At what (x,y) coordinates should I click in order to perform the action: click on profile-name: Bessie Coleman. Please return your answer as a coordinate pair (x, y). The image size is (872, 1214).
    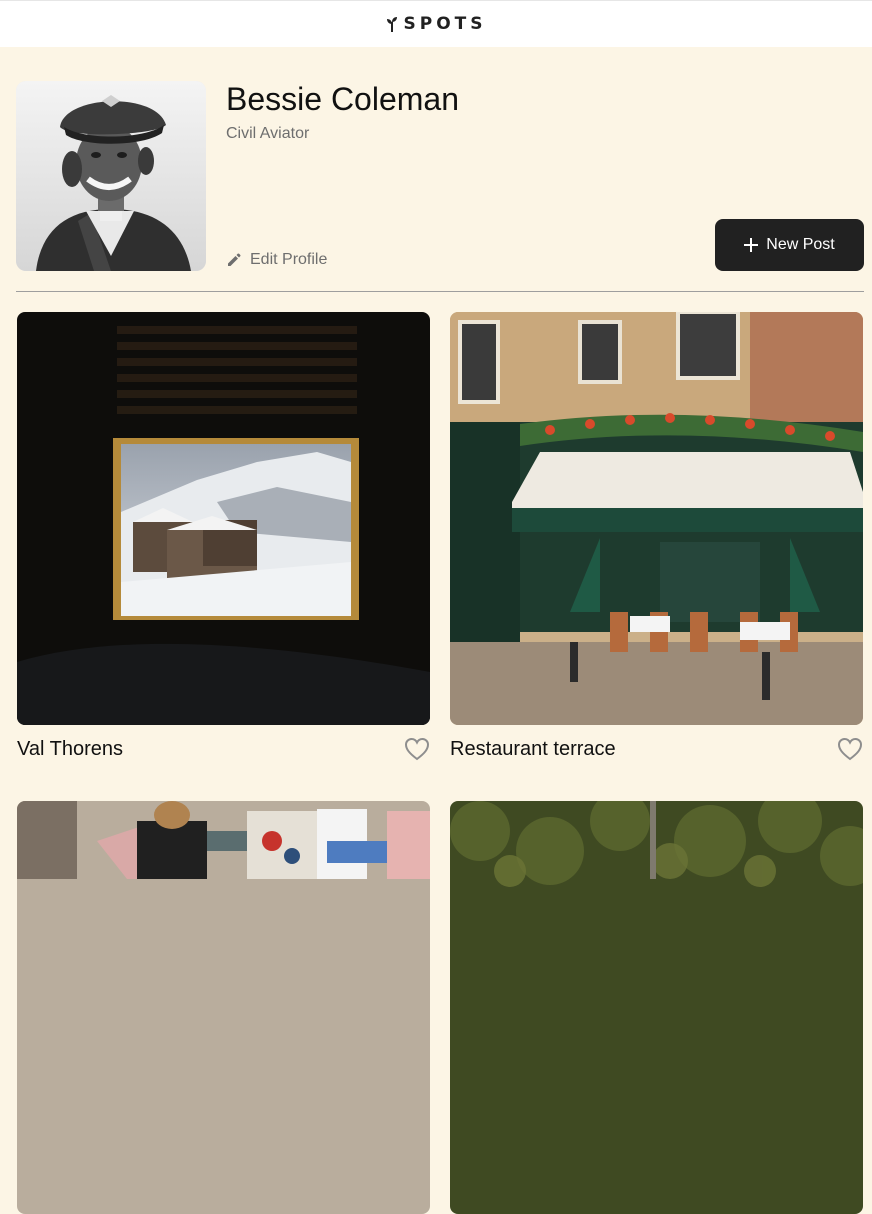
    Looking at the image, I should click on (342, 99).